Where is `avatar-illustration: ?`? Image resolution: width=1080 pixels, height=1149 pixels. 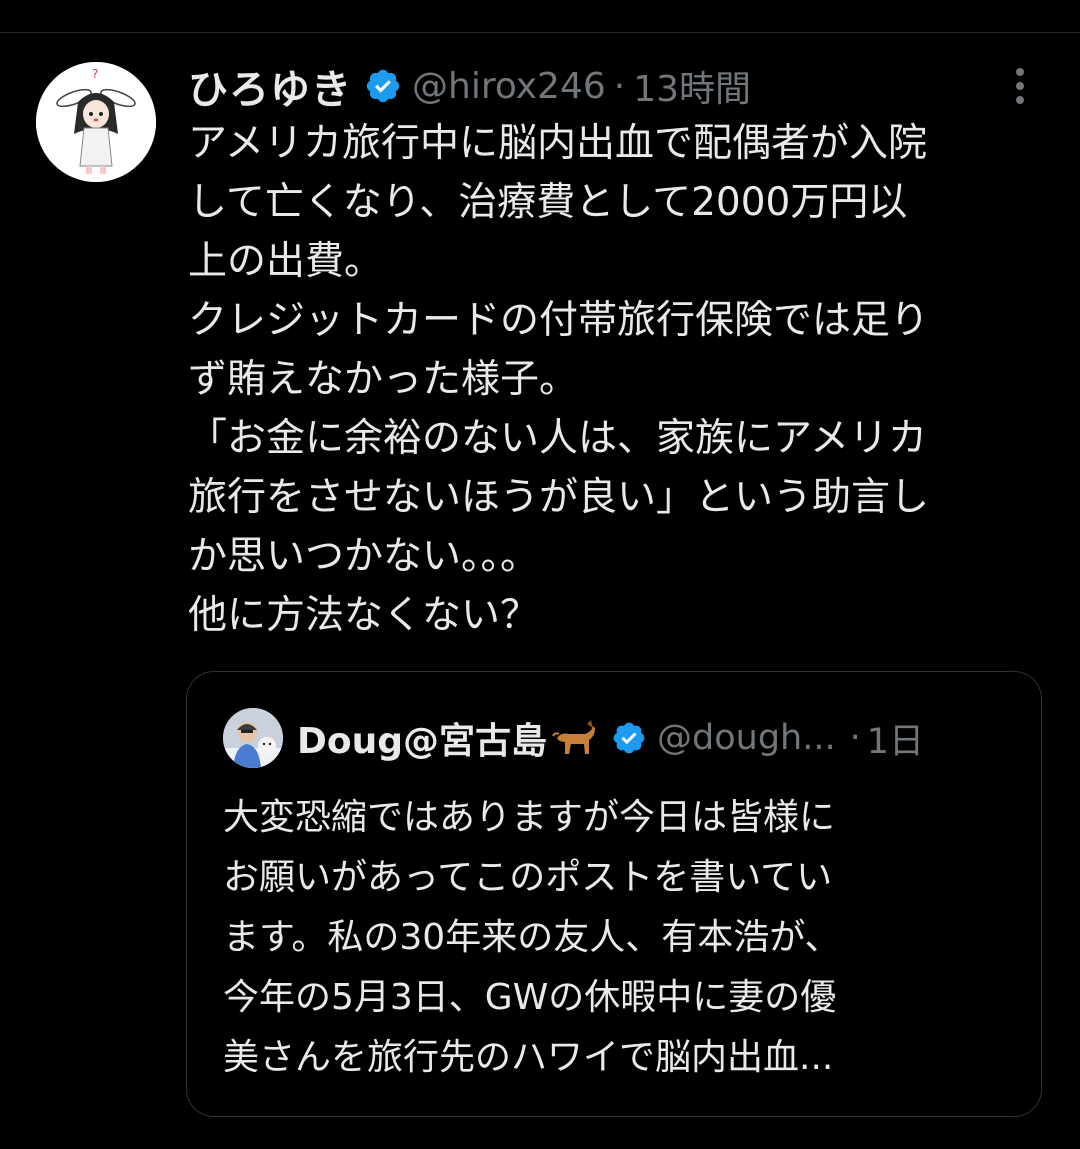
avatar-illustration: ? is located at coordinates (96, 122).